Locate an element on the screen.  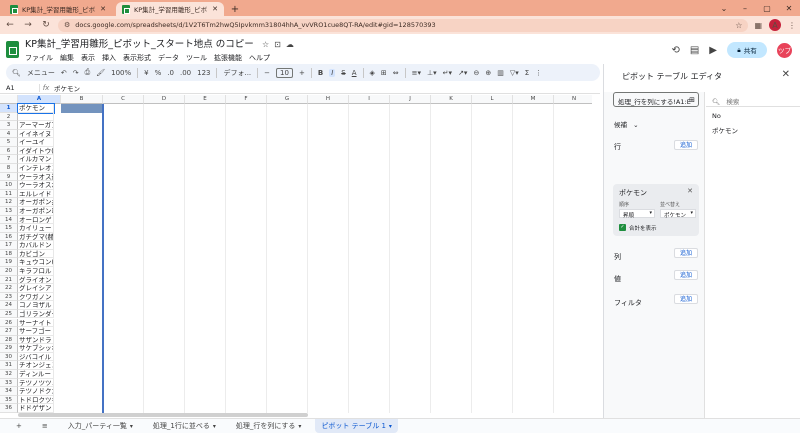
cell-a: ゴリランダー is located at coordinates (36, 314).